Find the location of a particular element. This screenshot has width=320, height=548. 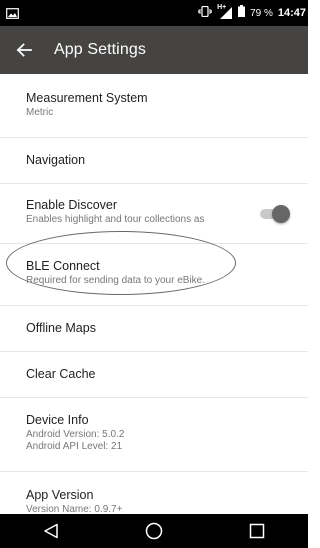

triangle-back-icon is located at coordinates (51, 531).